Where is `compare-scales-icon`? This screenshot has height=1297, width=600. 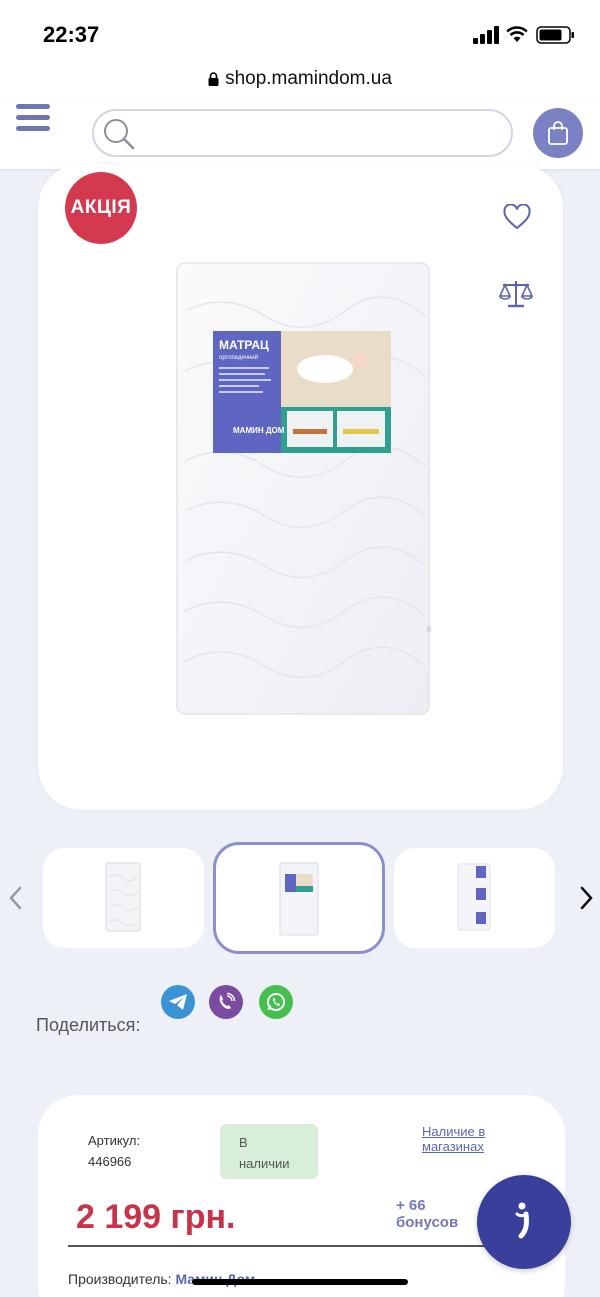 compare-scales-icon is located at coordinates (516, 294).